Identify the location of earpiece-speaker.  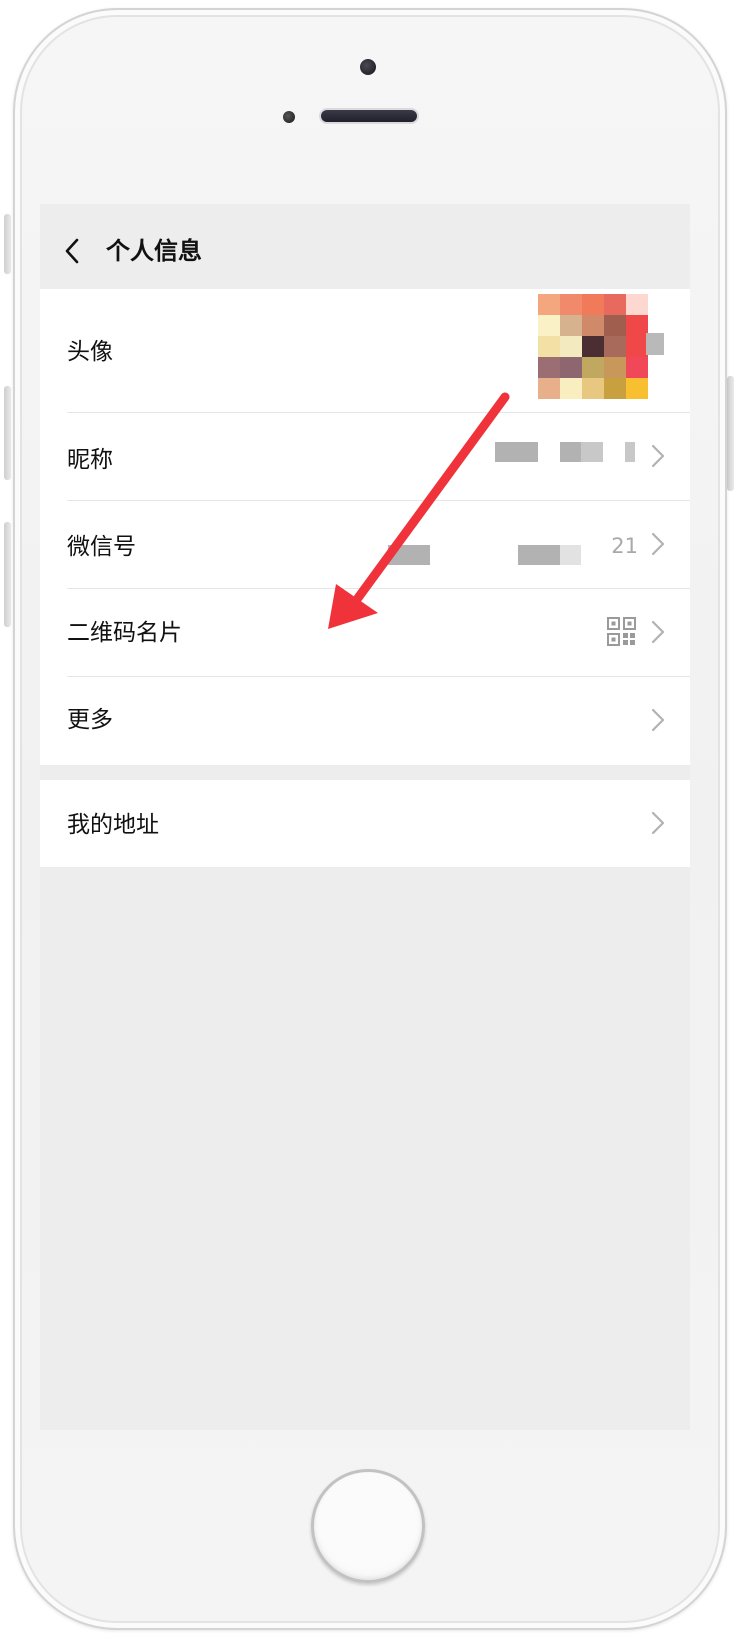
(369, 116).